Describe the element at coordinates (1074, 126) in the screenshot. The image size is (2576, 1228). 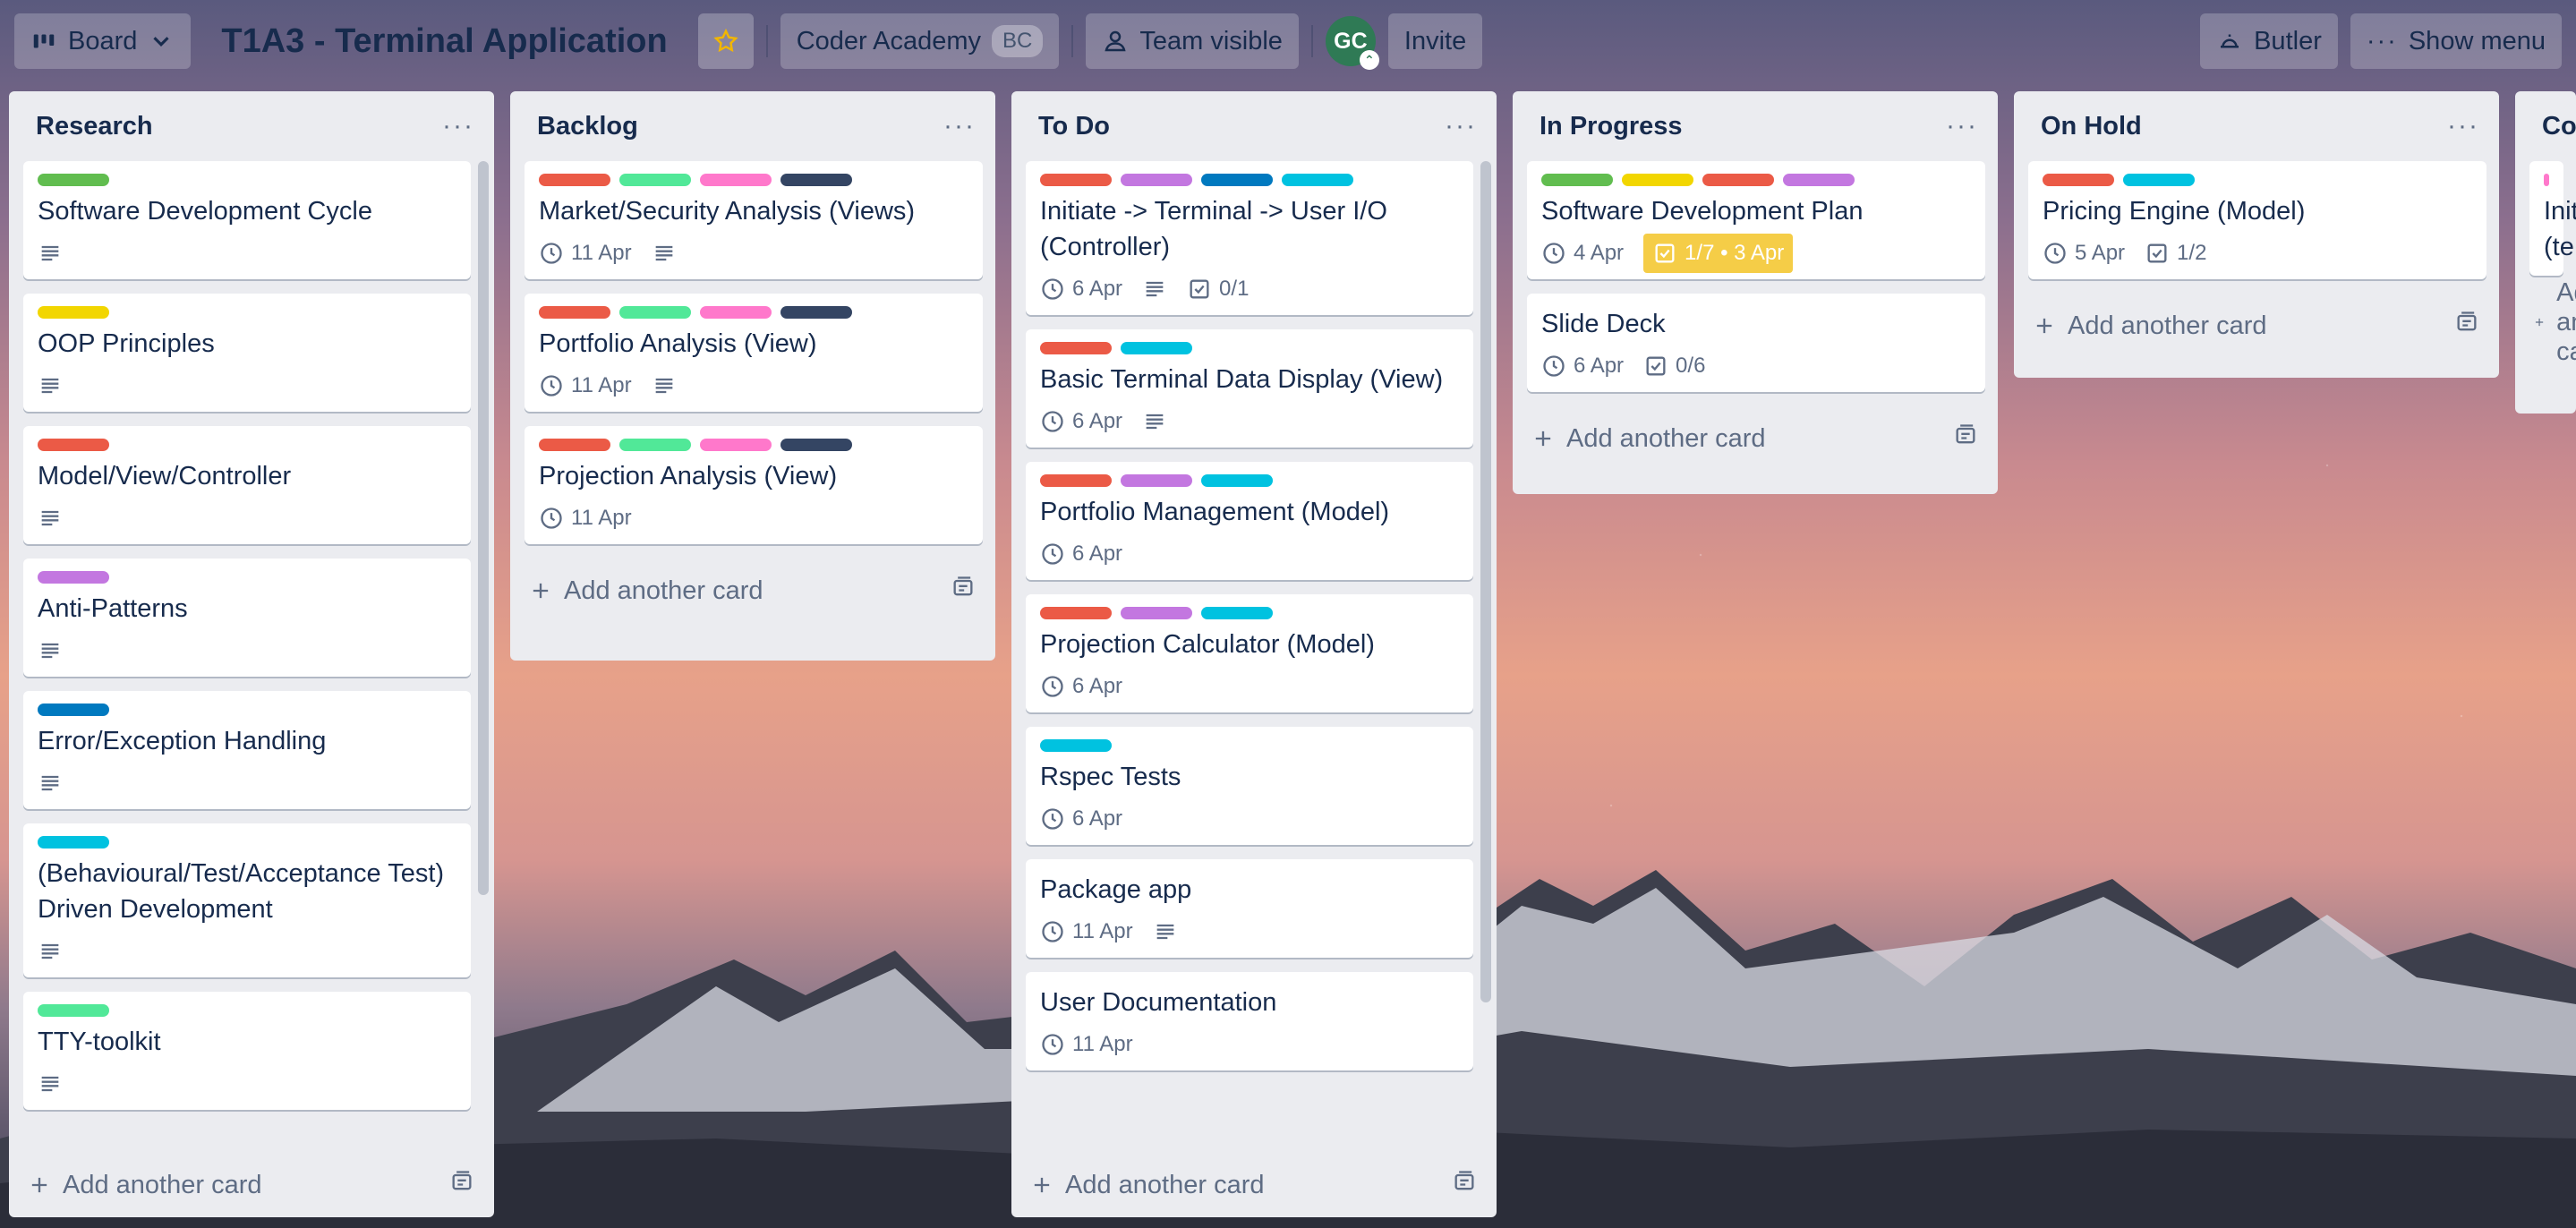
I see `list-title: To Do` at that location.